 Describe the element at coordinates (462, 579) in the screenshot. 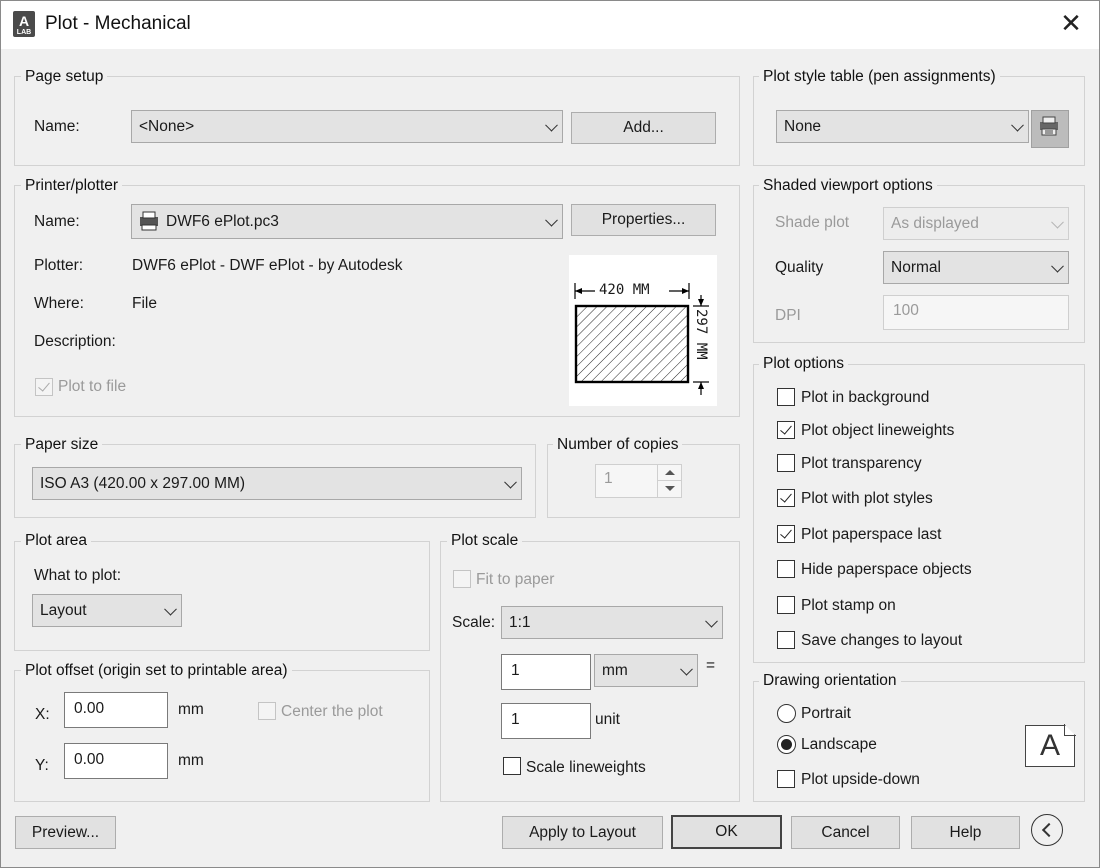

I see `fit-to-paper-checkbox` at that location.